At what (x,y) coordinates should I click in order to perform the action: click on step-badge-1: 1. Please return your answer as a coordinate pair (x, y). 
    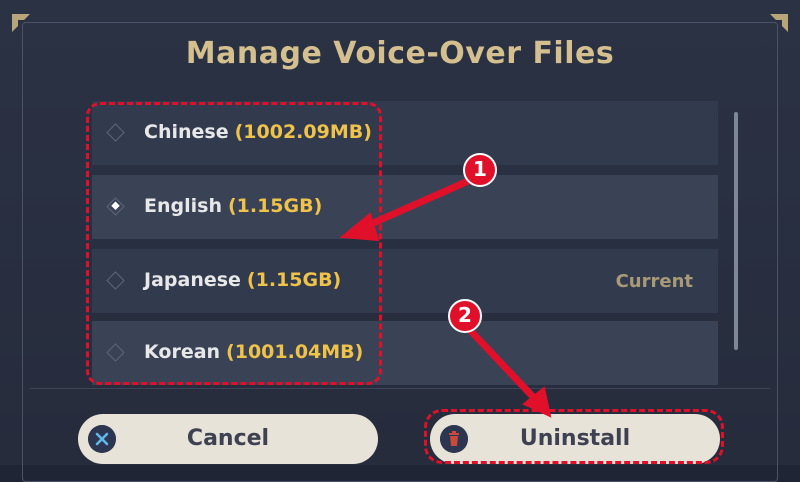
    Looking at the image, I should click on (480, 170).